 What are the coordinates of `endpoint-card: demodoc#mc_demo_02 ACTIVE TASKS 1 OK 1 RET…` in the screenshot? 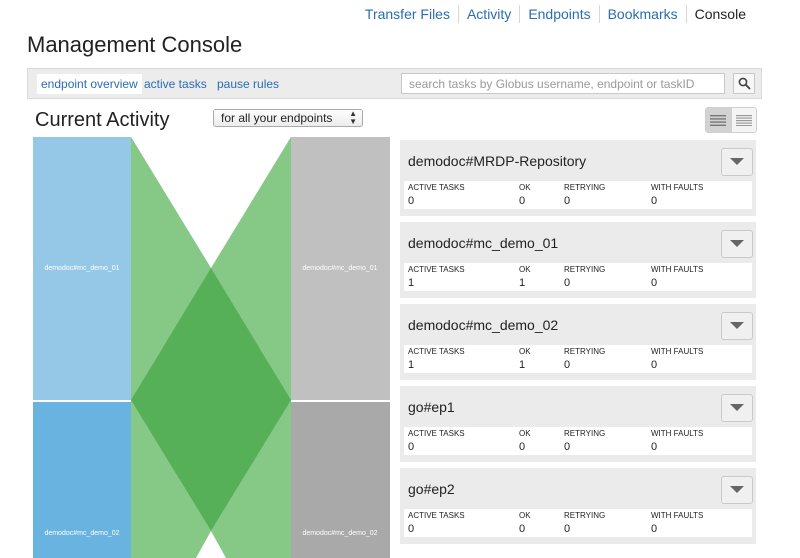 It's located at (578, 342).